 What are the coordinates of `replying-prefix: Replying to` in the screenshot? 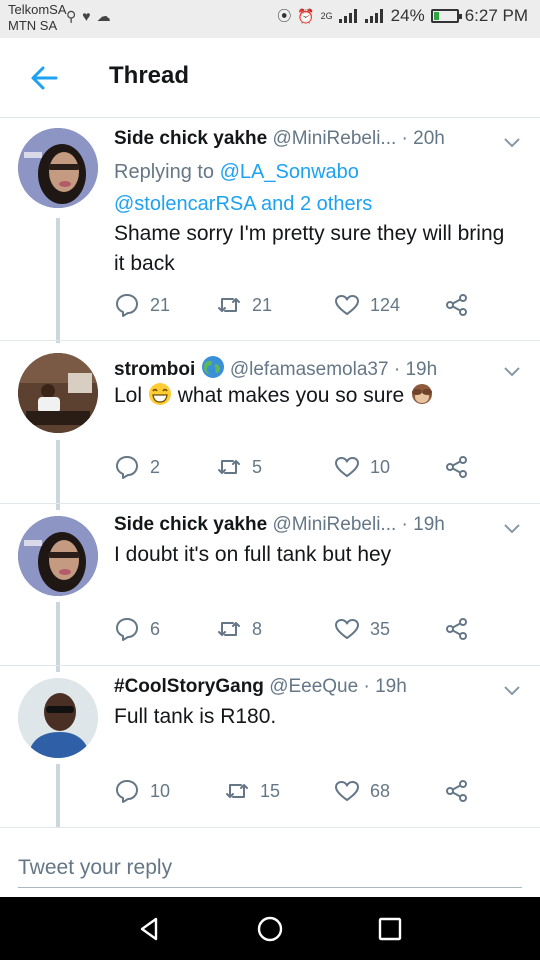 It's located at (164, 172).